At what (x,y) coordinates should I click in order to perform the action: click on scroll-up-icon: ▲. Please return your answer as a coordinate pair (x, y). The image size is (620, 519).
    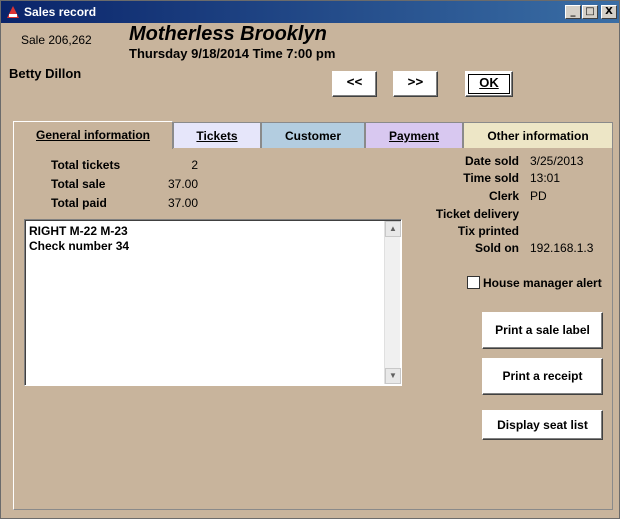
    Looking at the image, I should click on (393, 229).